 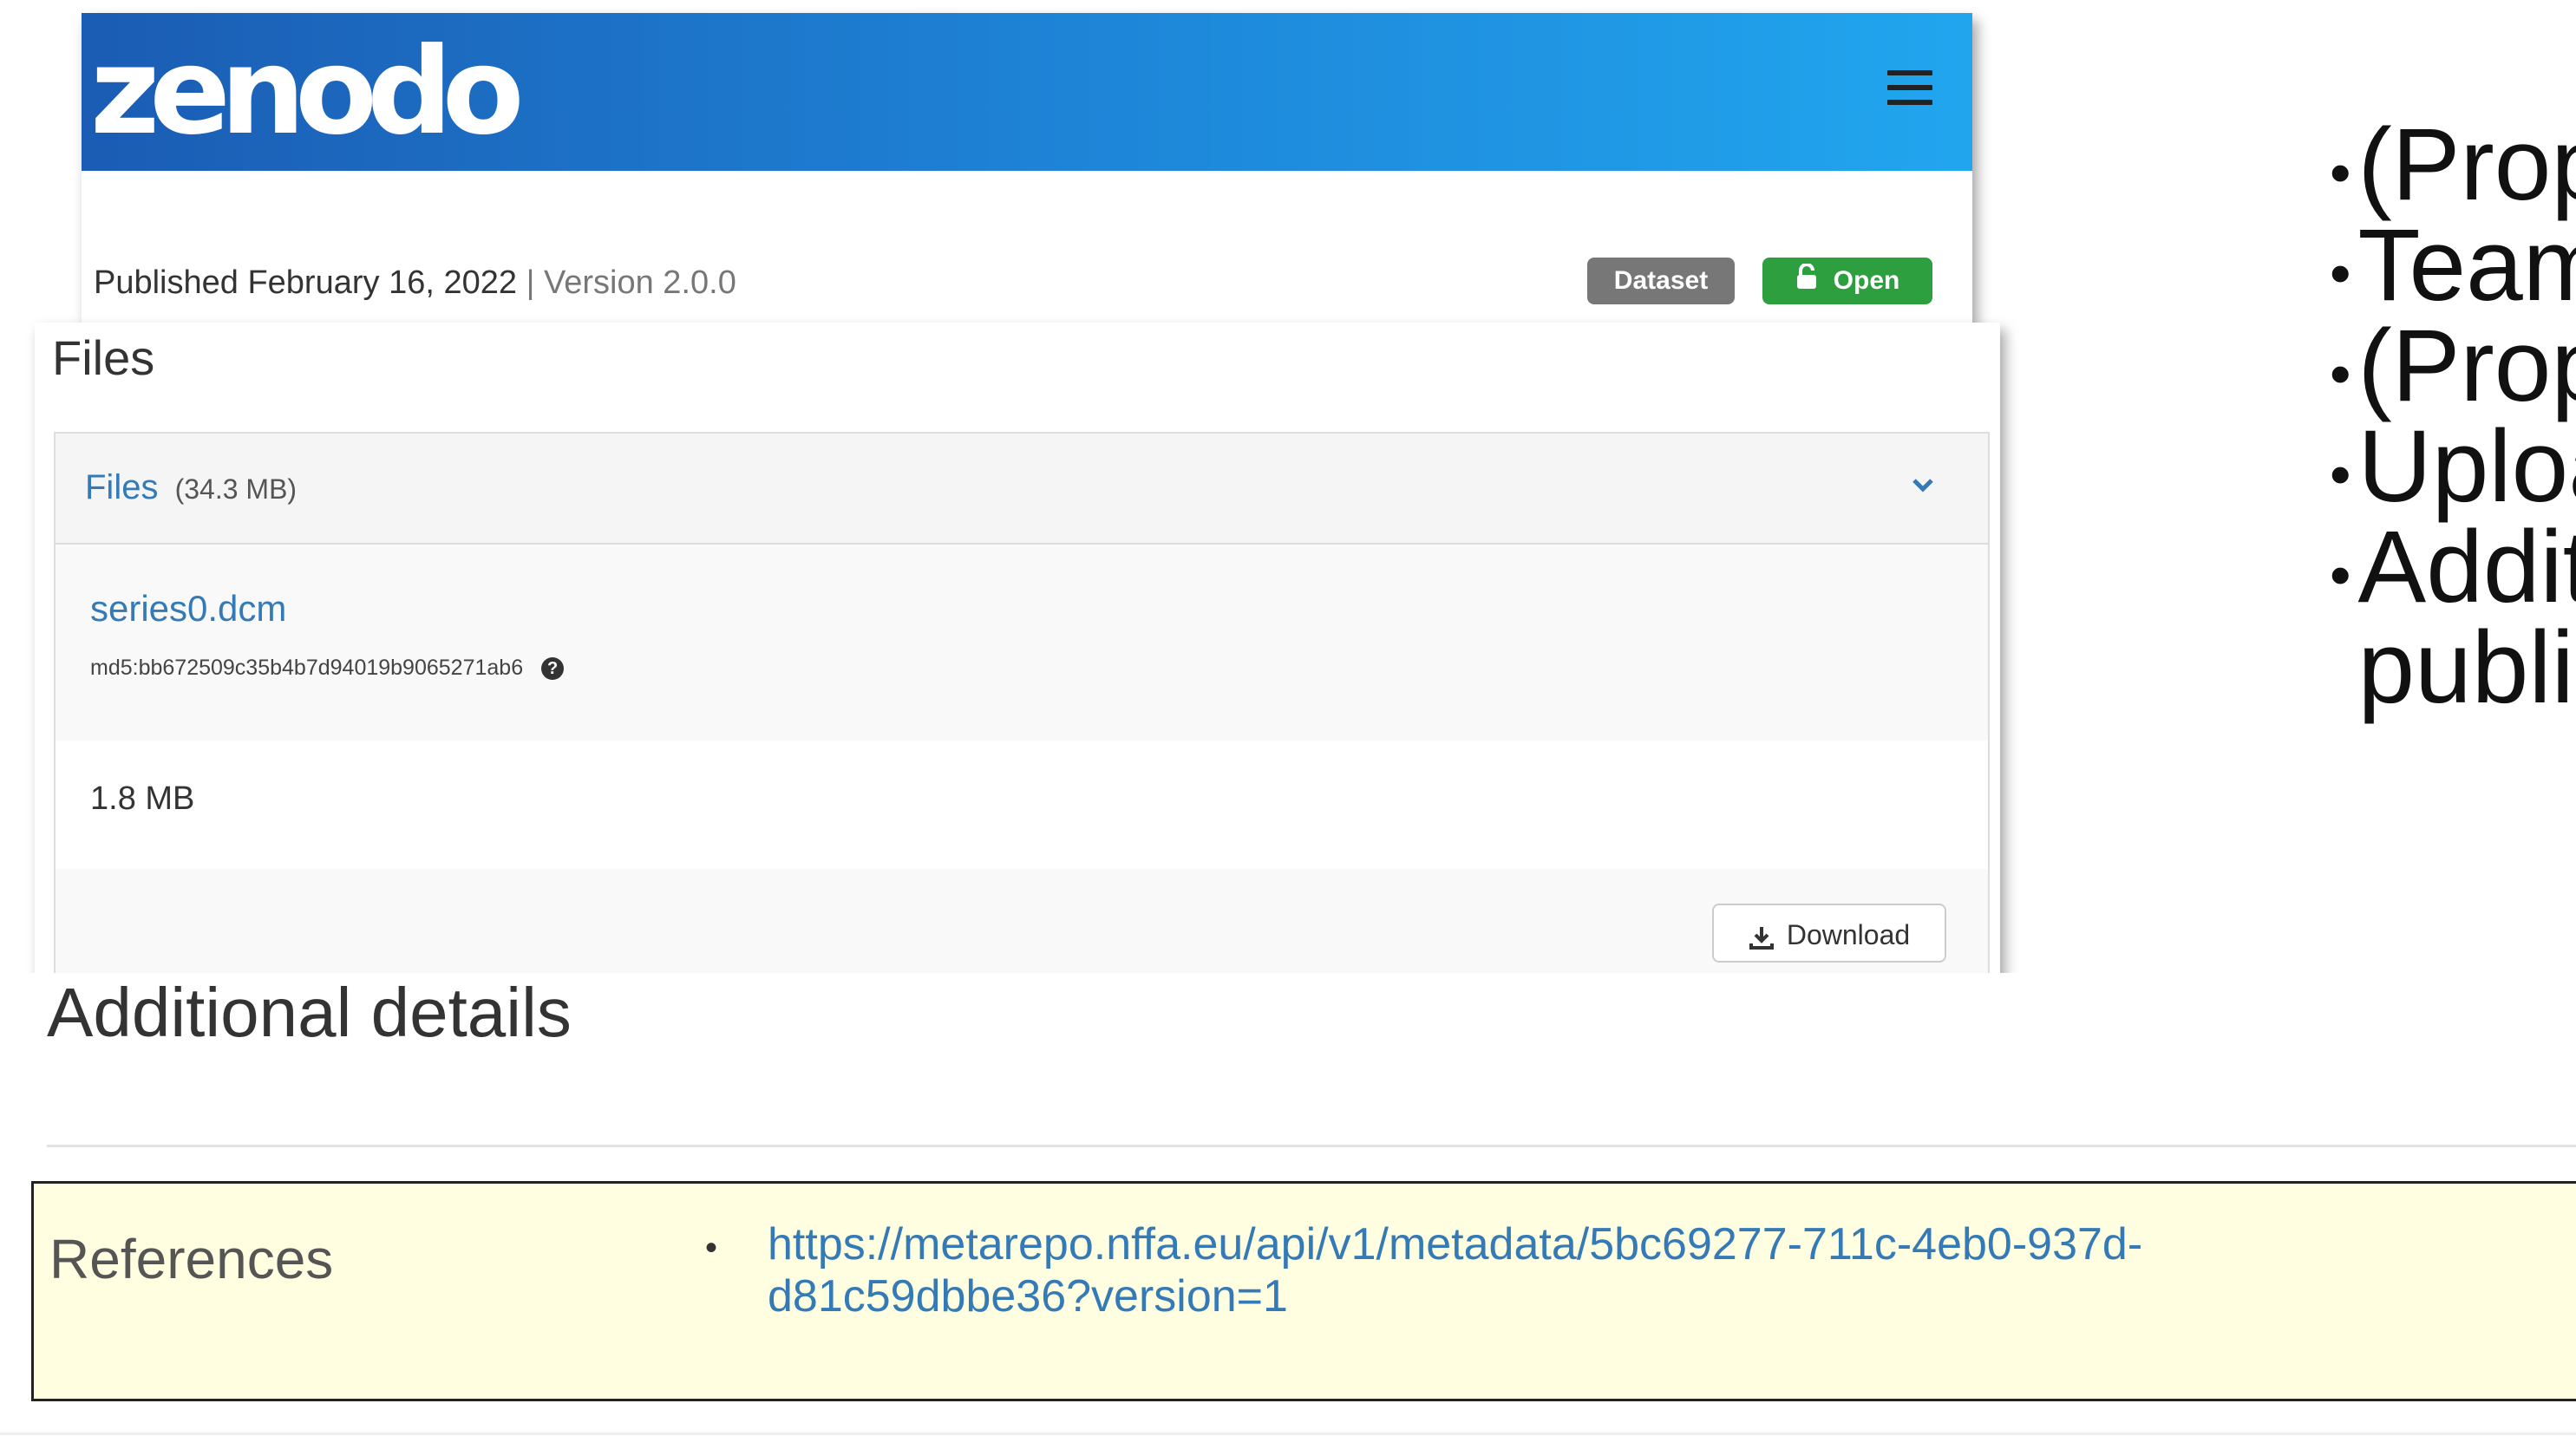 I want to click on files-panel-toggle: Files (34.3 MB), so click(x=191, y=487).